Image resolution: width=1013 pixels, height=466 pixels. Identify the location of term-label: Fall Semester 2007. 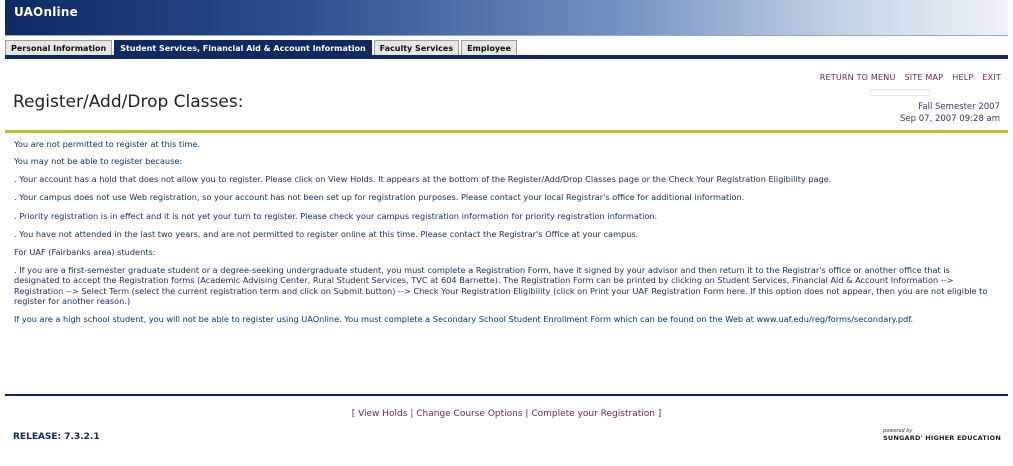
(959, 107).